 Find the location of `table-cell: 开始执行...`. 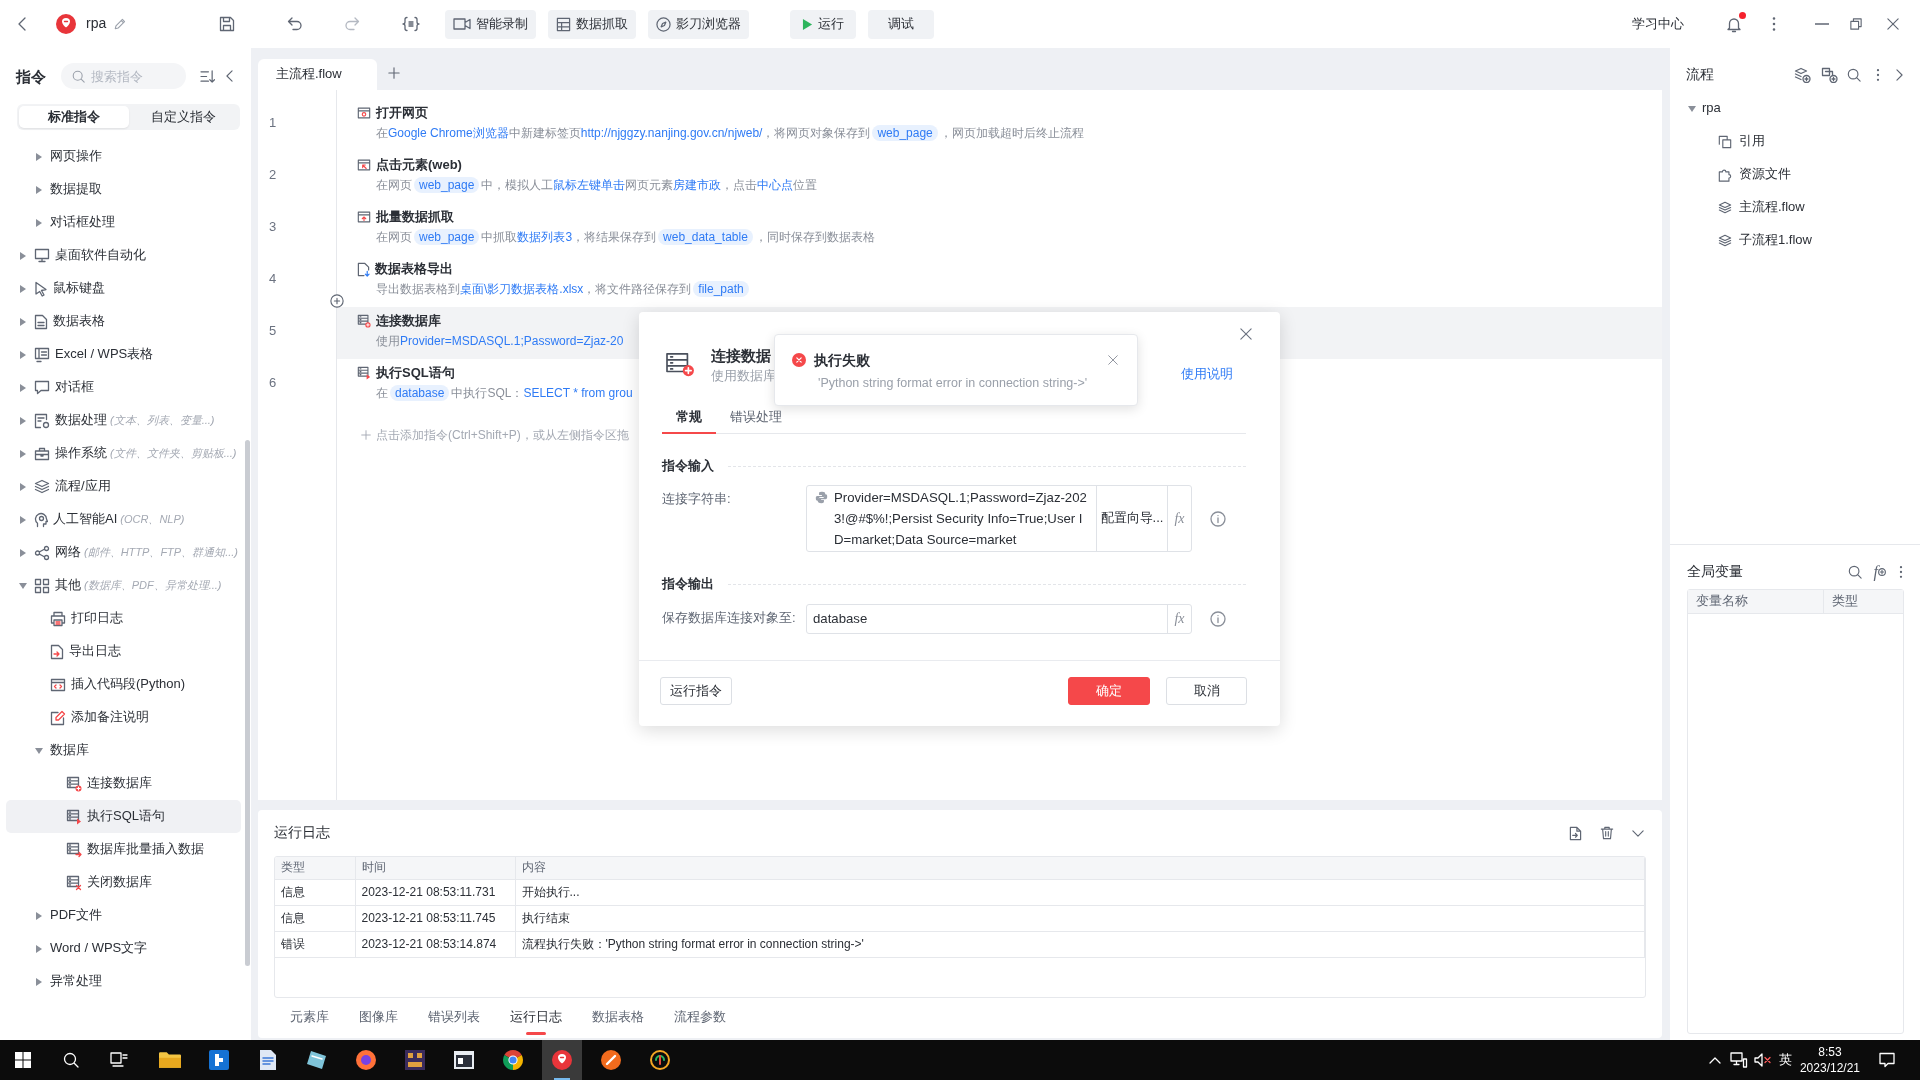

table-cell: 开始执行... is located at coordinates (1080, 892).